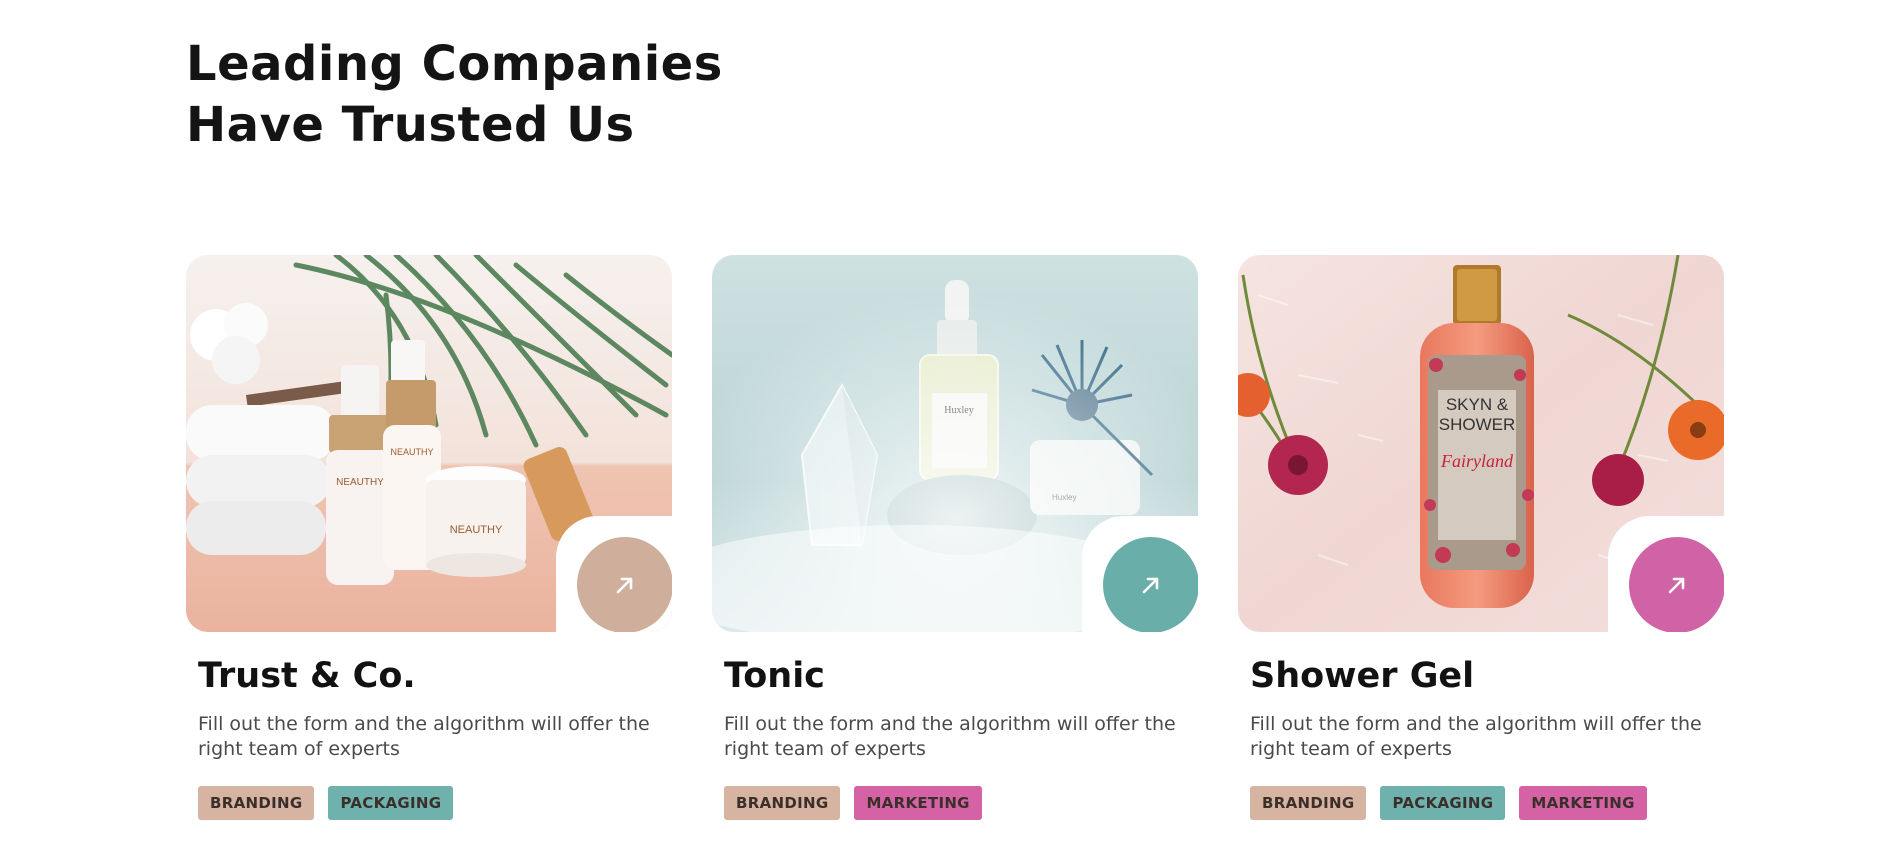 The height and width of the screenshot is (847, 1897). What do you see at coordinates (435, 676) in the screenshot?
I see `card-title: Trust & Co.` at bounding box center [435, 676].